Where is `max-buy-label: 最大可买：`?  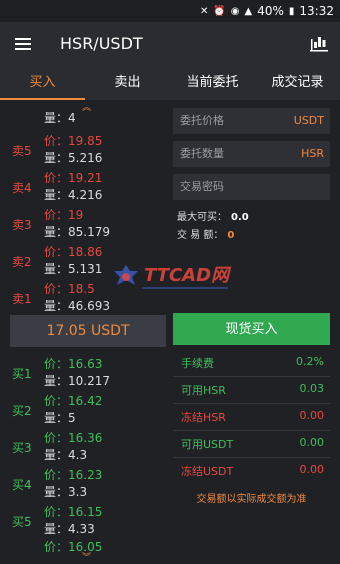
max-buy-label: 最大可买： is located at coordinates (202, 217).